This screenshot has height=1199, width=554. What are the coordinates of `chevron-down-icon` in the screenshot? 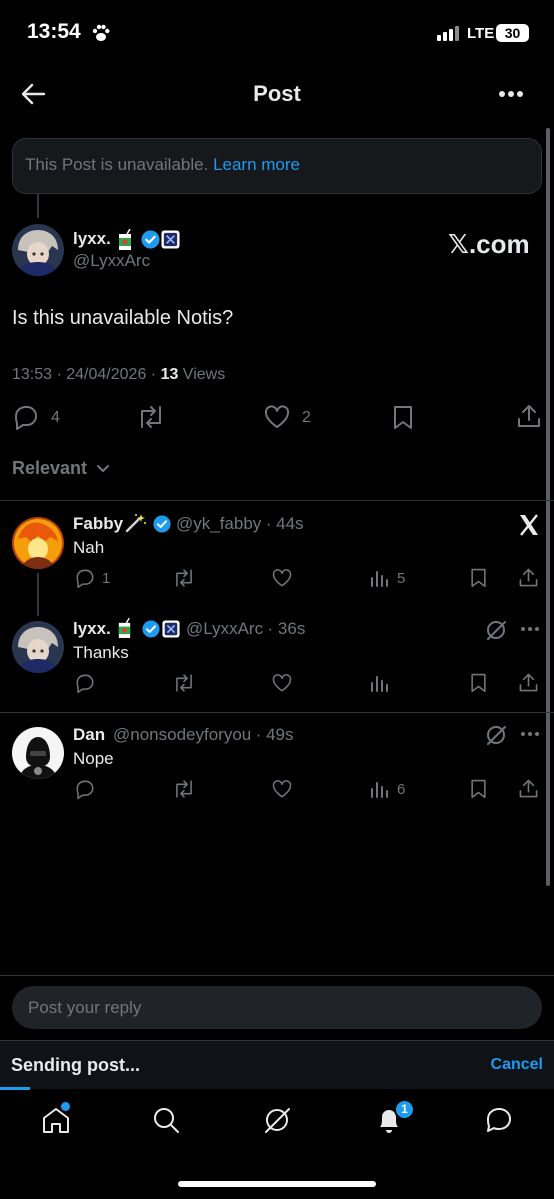 It's located at (103, 469).